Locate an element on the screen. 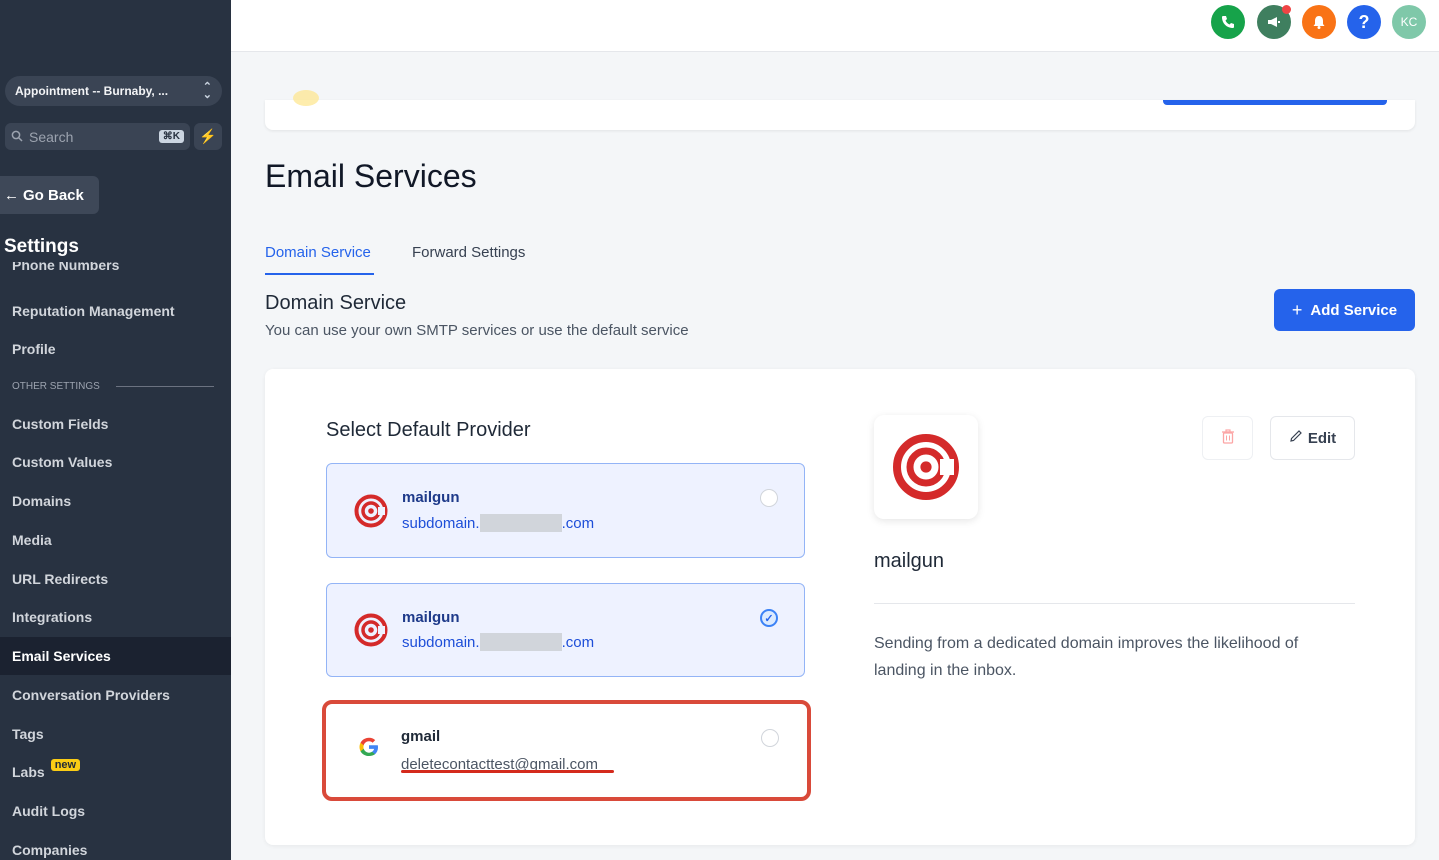  topbar: ? KC is located at coordinates (835, 26).